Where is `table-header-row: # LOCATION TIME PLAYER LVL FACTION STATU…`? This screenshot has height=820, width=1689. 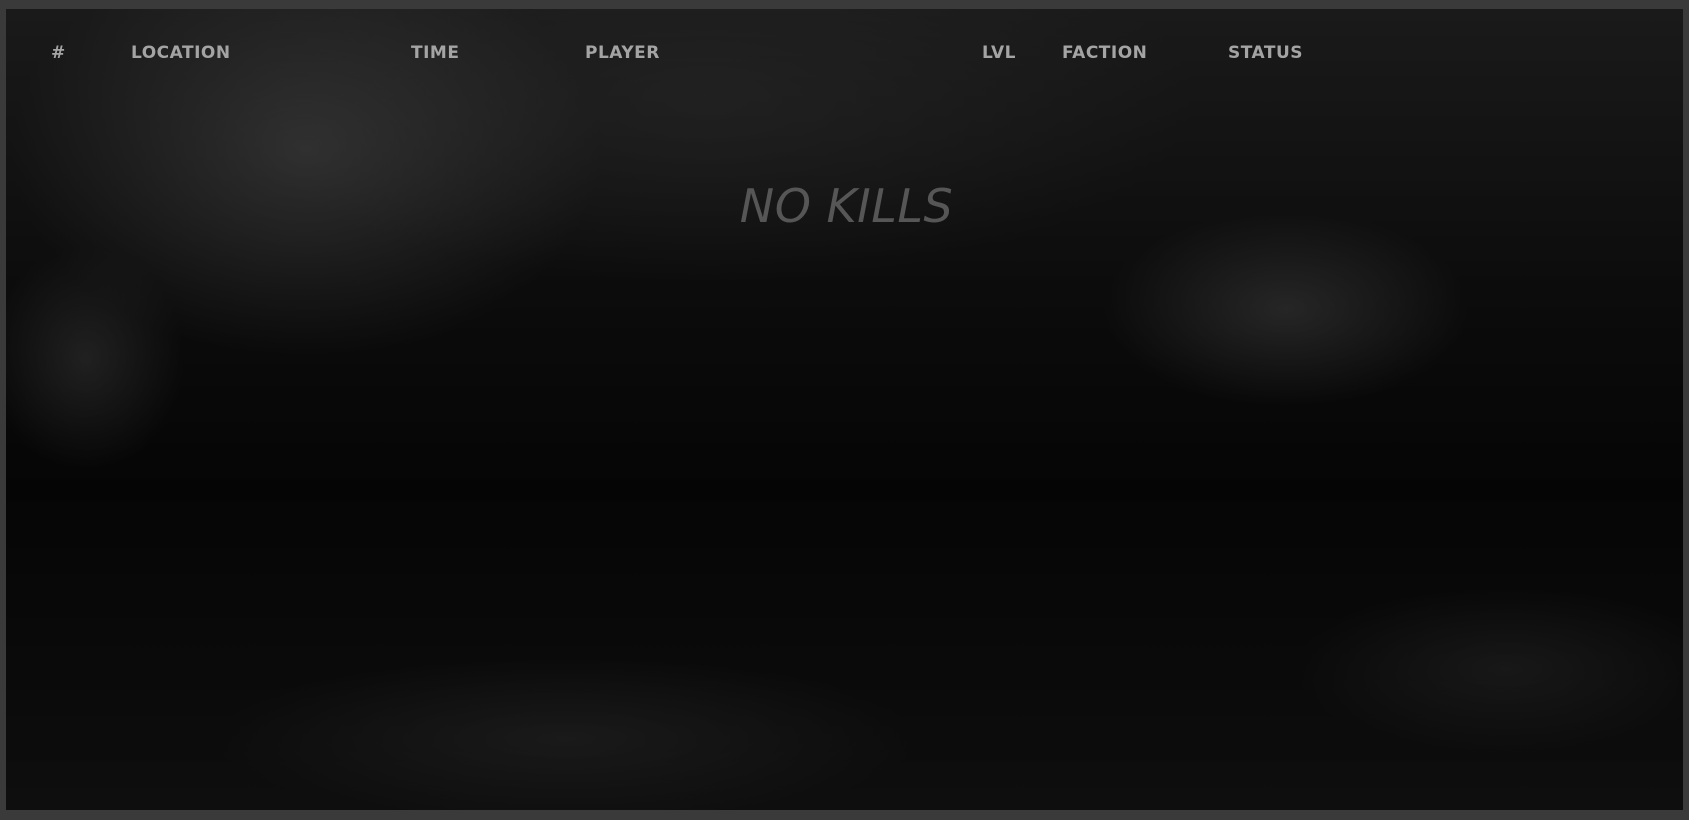 table-header-row: # LOCATION TIME PLAYER LVL FACTION STATU… is located at coordinates (844, 57).